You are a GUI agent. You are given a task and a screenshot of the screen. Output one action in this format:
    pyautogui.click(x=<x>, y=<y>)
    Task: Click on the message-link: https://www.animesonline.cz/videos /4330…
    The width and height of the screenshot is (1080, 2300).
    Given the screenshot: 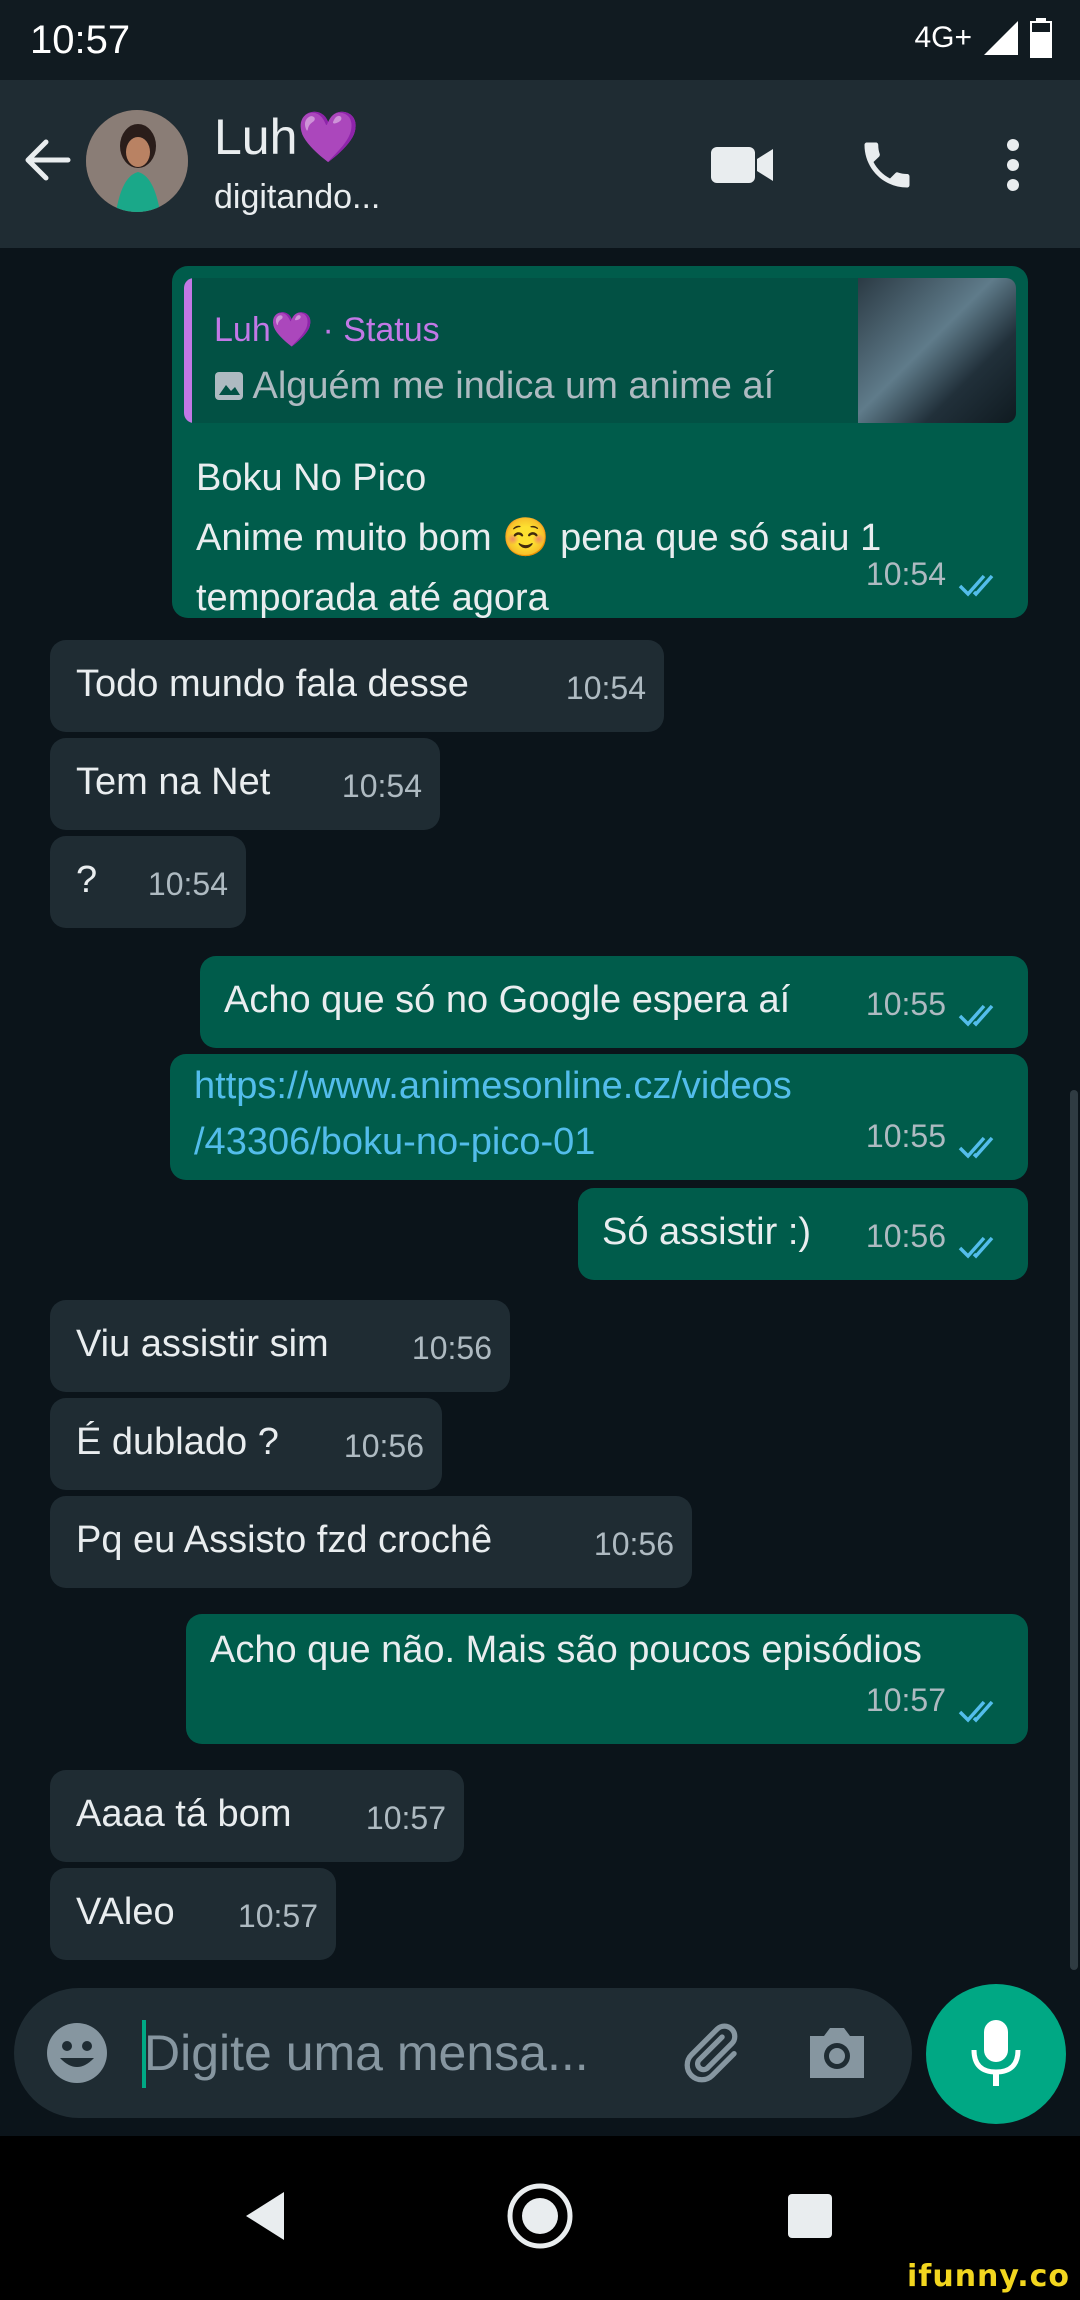 What is the action you would take?
    pyautogui.click(x=493, y=1114)
    